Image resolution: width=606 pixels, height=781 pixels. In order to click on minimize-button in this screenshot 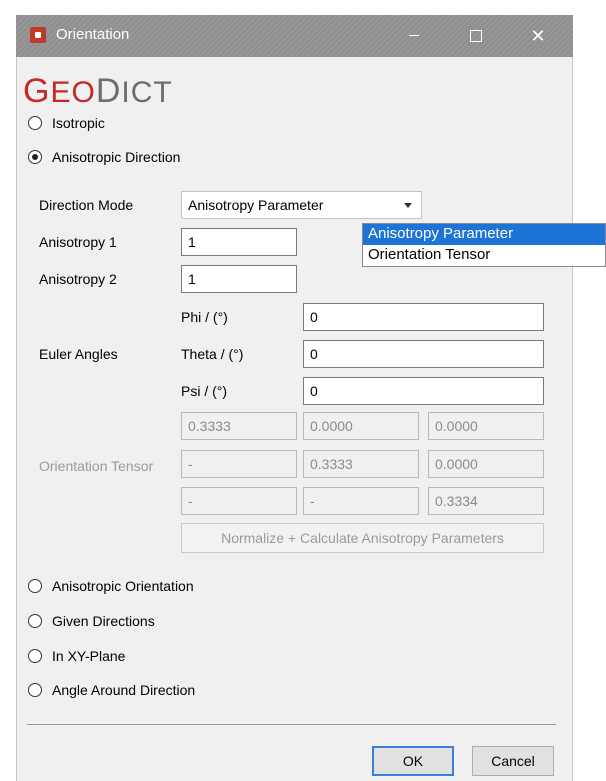, I will do `click(414, 36)`.